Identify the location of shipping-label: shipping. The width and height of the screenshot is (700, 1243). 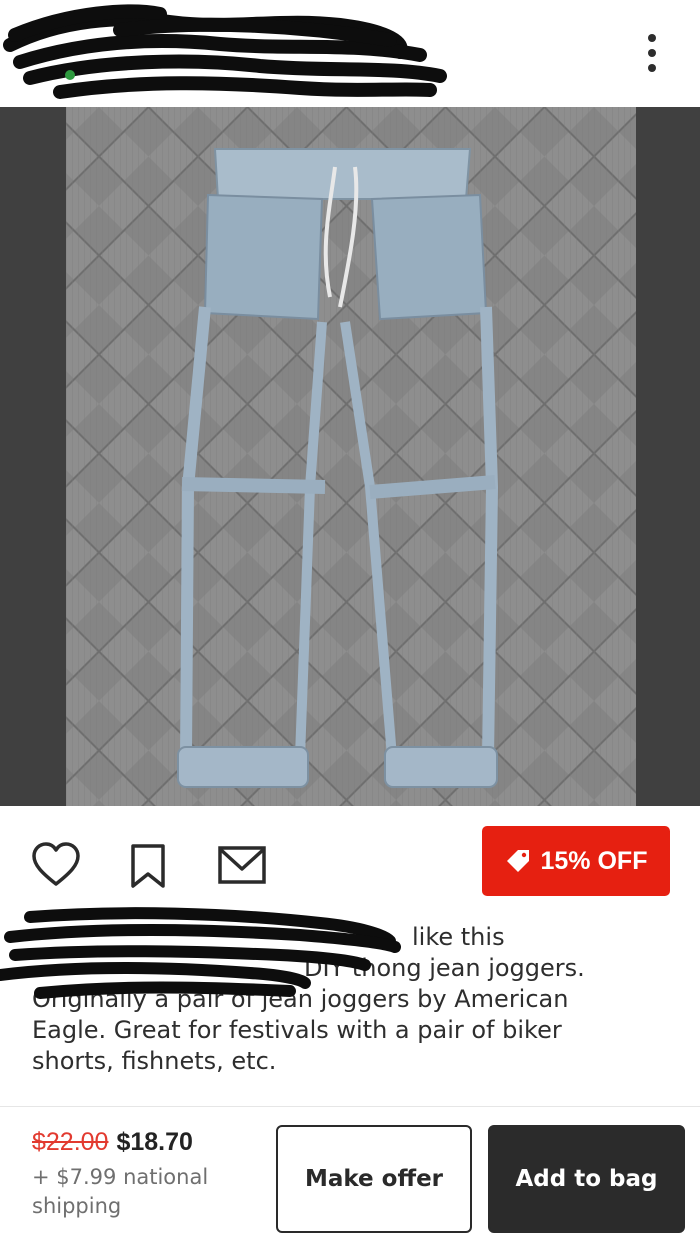
(77, 1206).